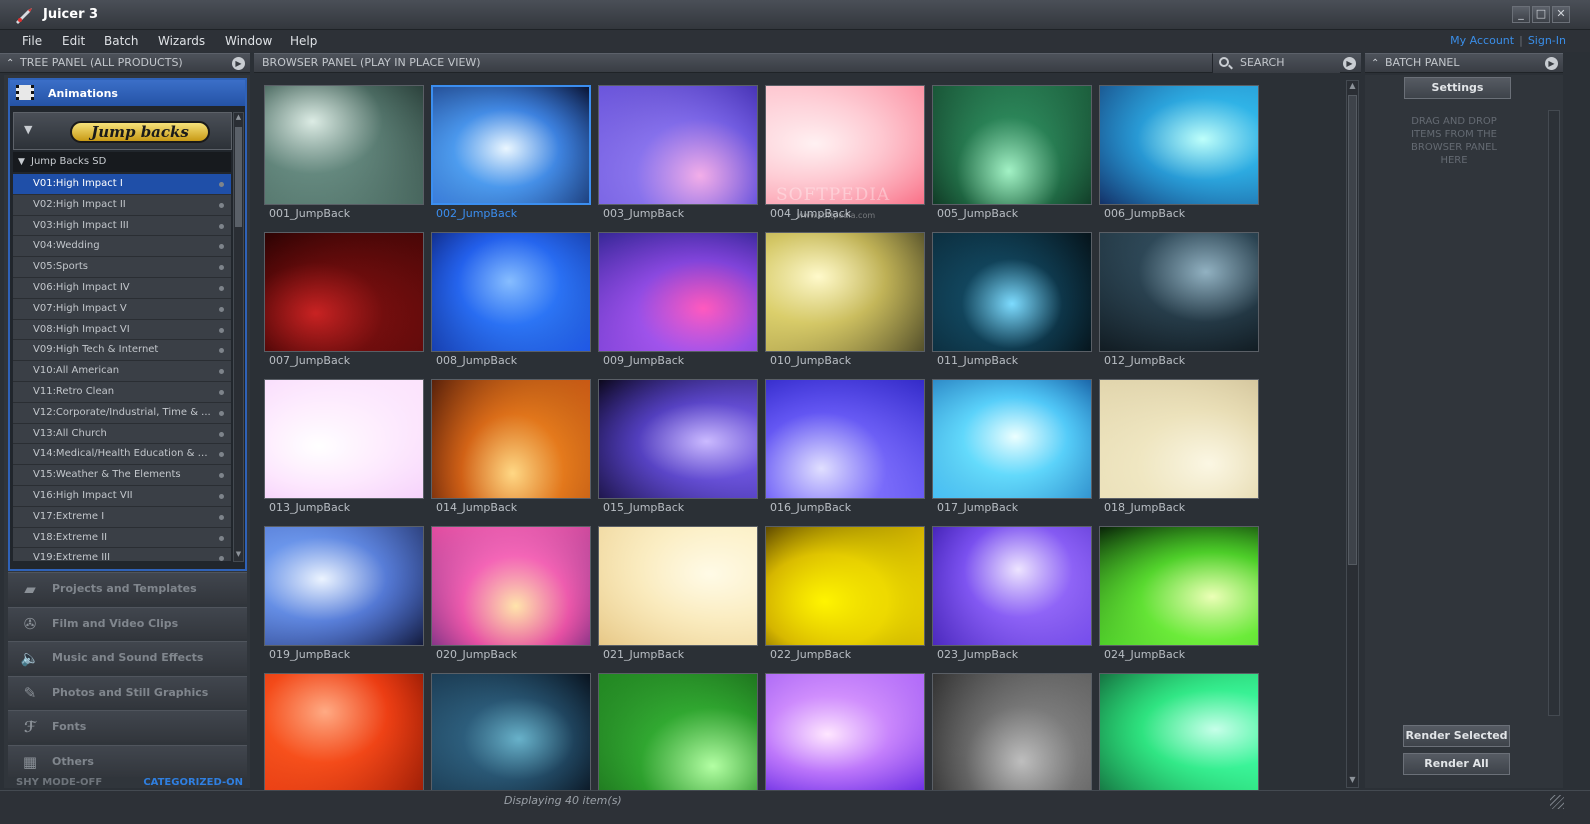 Image resolution: width=1590 pixels, height=824 pixels. Describe the element at coordinates (181, 41) in the screenshot. I see `menu-wizards: Wizards` at that location.